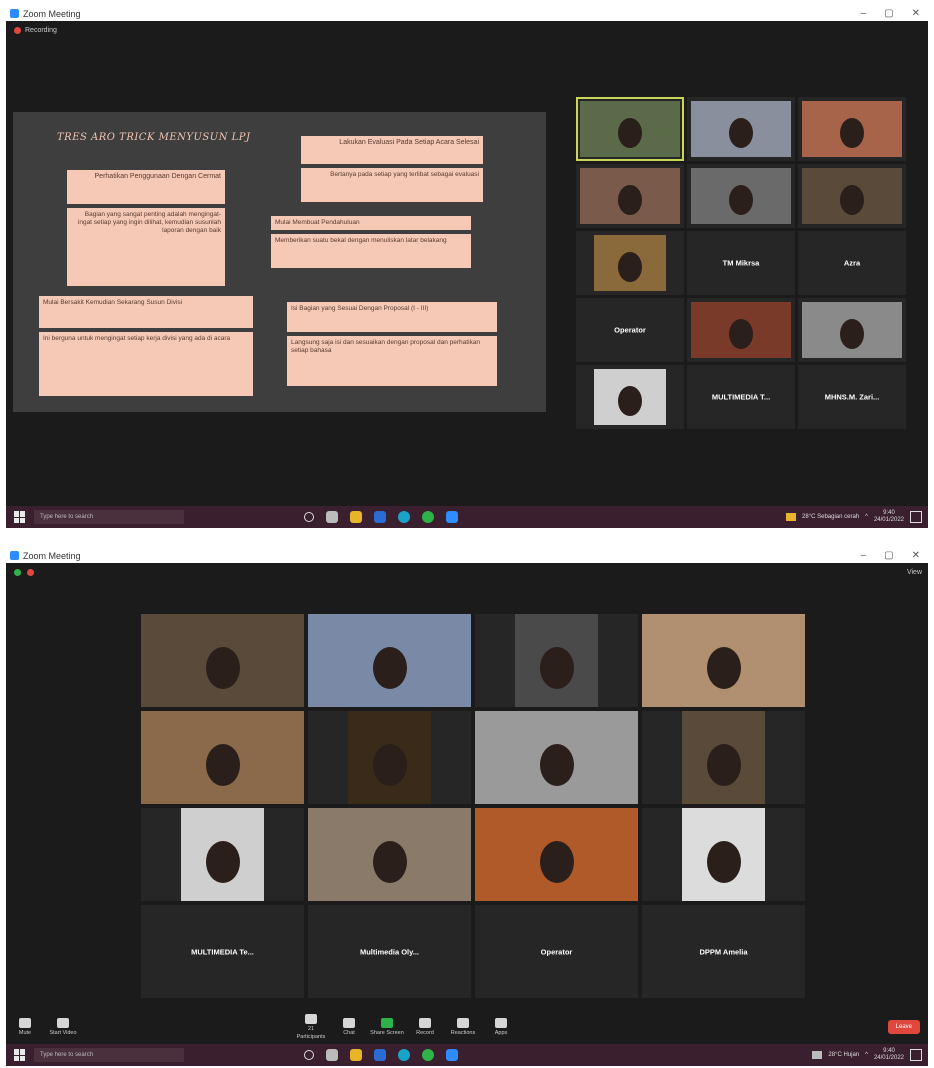  What do you see at coordinates (371, 224) in the screenshot?
I see `slide-box-head: Mulai Membuat Pendahuluan` at bounding box center [371, 224].